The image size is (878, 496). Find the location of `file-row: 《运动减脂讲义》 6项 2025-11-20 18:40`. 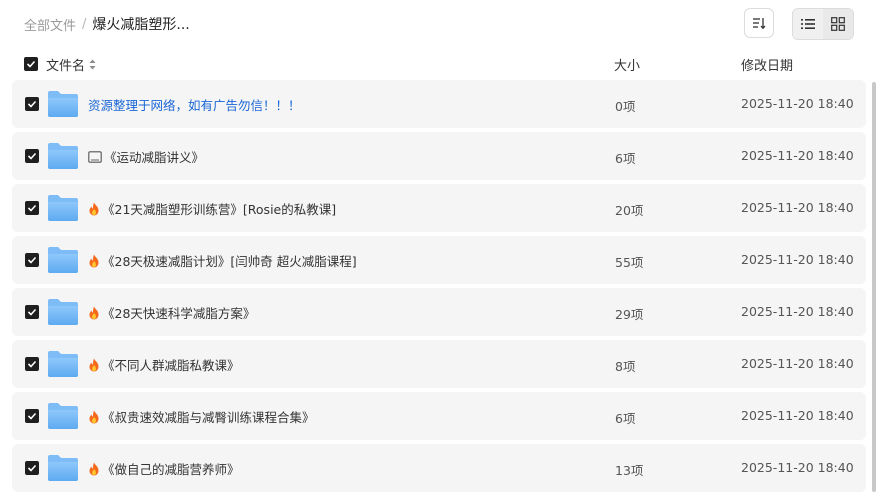

file-row: 《运动减脂讲义》 6项 2025-11-20 18:40 is located at coordinates (439, 156).